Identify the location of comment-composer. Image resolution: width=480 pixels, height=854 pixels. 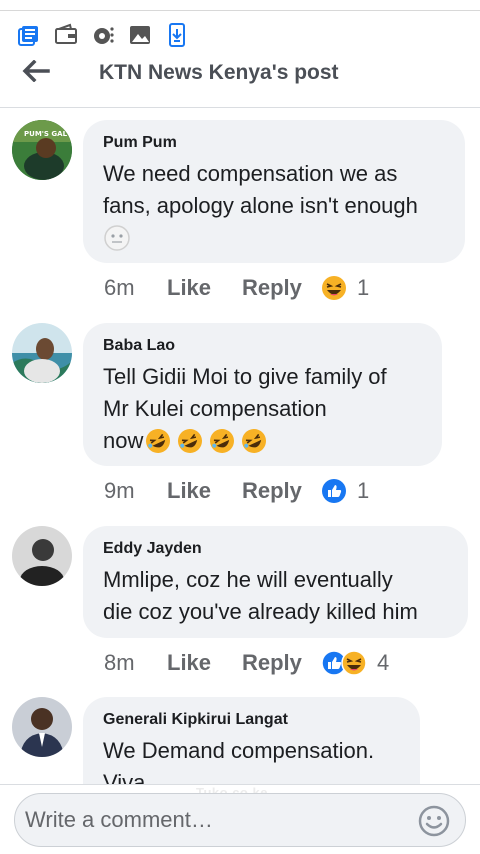
(240, 820).